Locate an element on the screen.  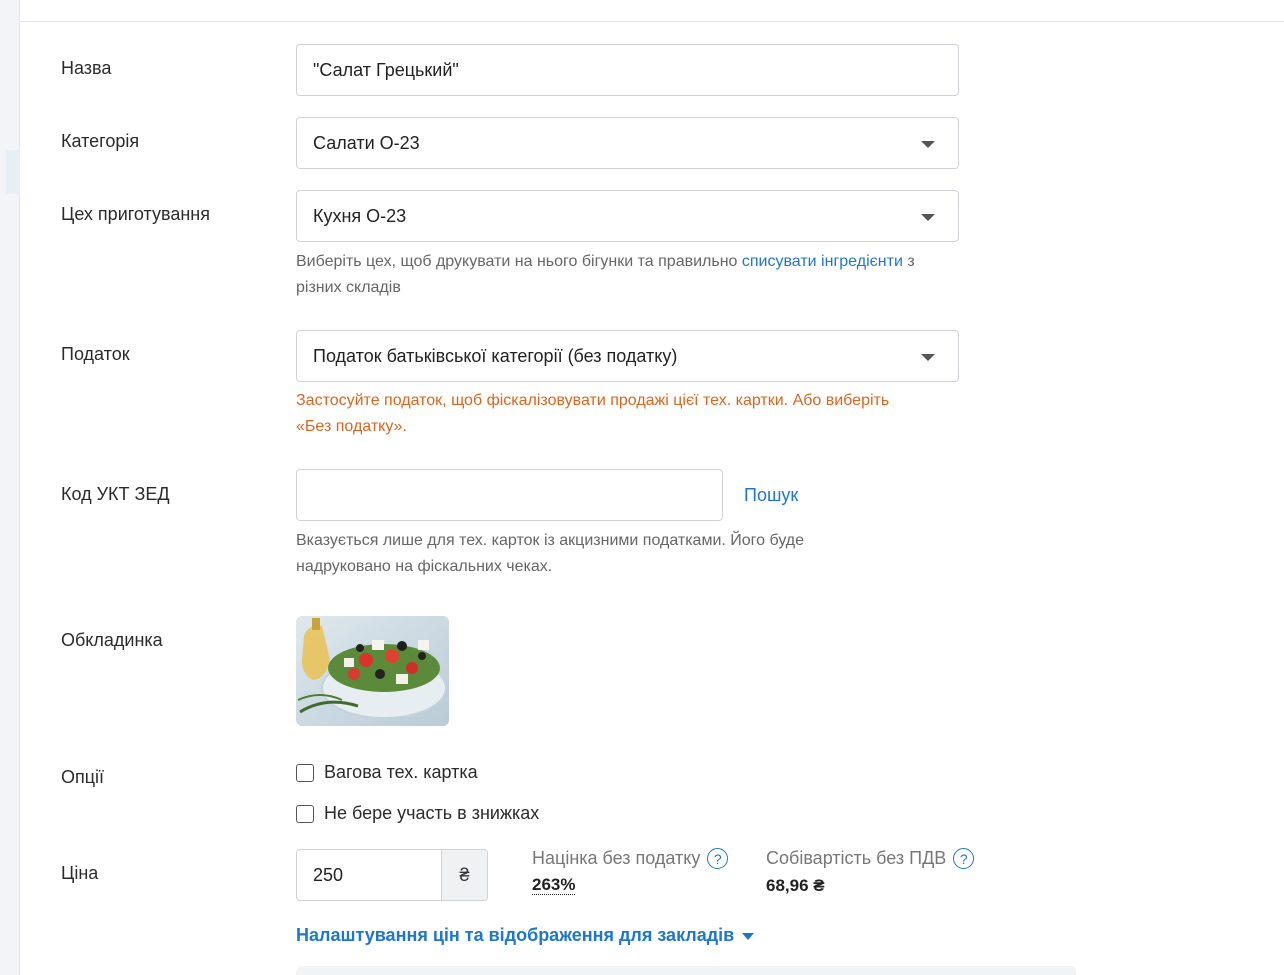
weighted-checkbox-label: Вагова тех. картка is located at coordinates (401, 772).